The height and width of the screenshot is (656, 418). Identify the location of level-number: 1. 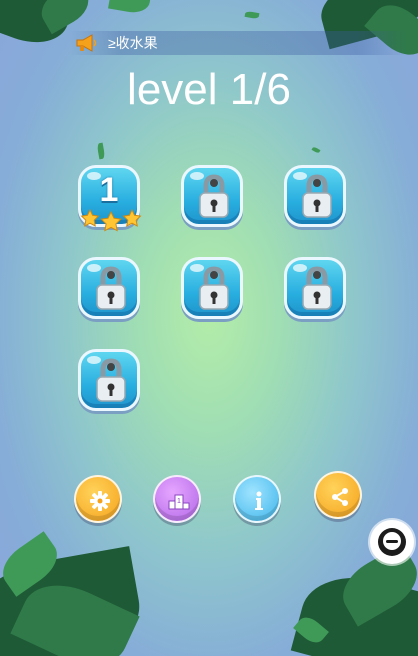
(109, 190).